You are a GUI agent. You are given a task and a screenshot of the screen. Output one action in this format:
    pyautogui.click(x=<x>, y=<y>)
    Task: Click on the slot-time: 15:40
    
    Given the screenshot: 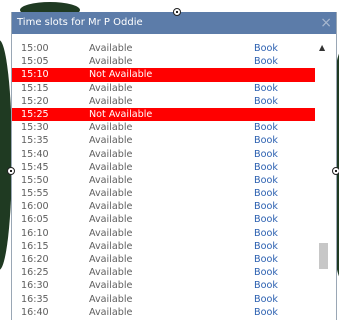 What is the action you would take?
    pyautogui.click(x=35, y=154)
    